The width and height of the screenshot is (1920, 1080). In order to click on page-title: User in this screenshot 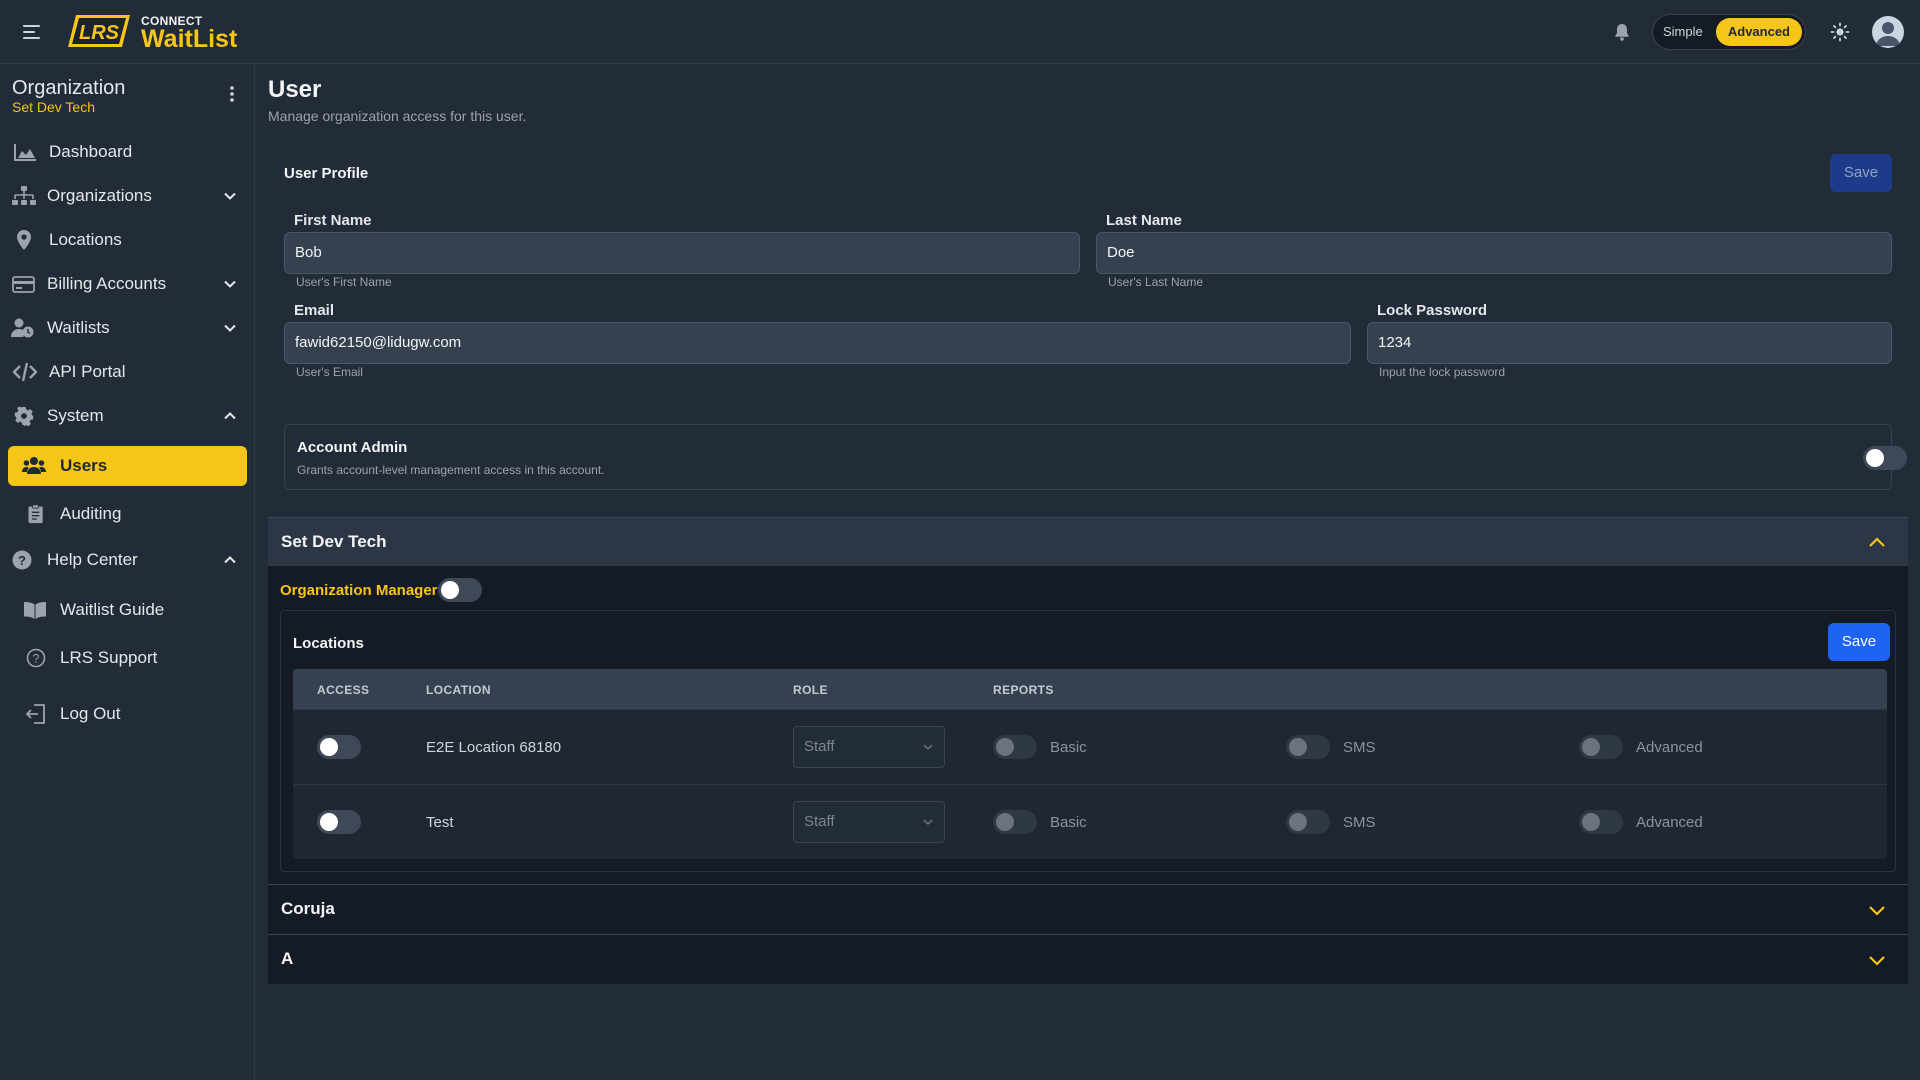, I will do `click(295, 89)`.